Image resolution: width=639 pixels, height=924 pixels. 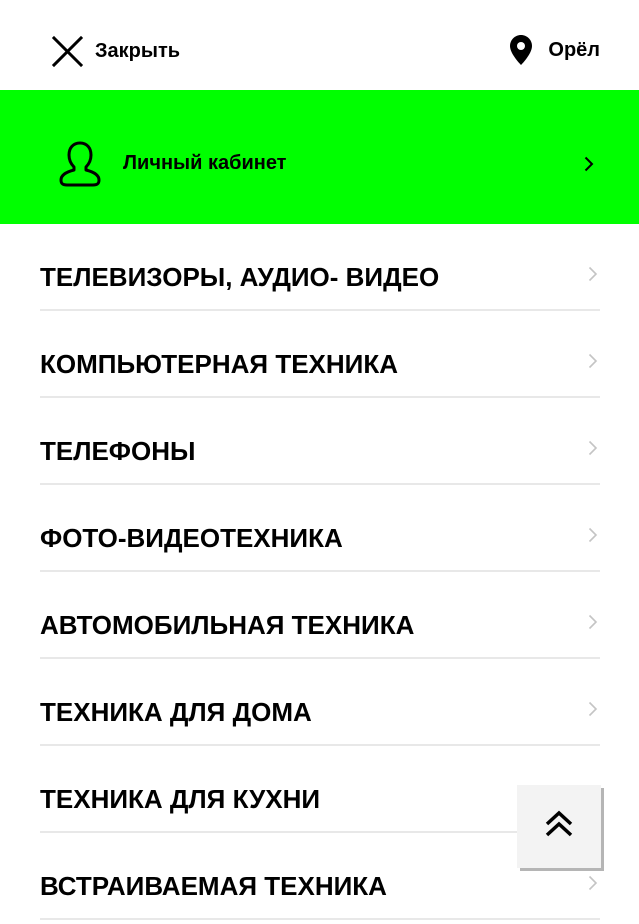 What do you see at coordinates (219, 364) in the screenshot?
I see `category-label: КОМПЬЮТЕРНАЯ ТЕХНИКА` at bounding box center [219, 364].